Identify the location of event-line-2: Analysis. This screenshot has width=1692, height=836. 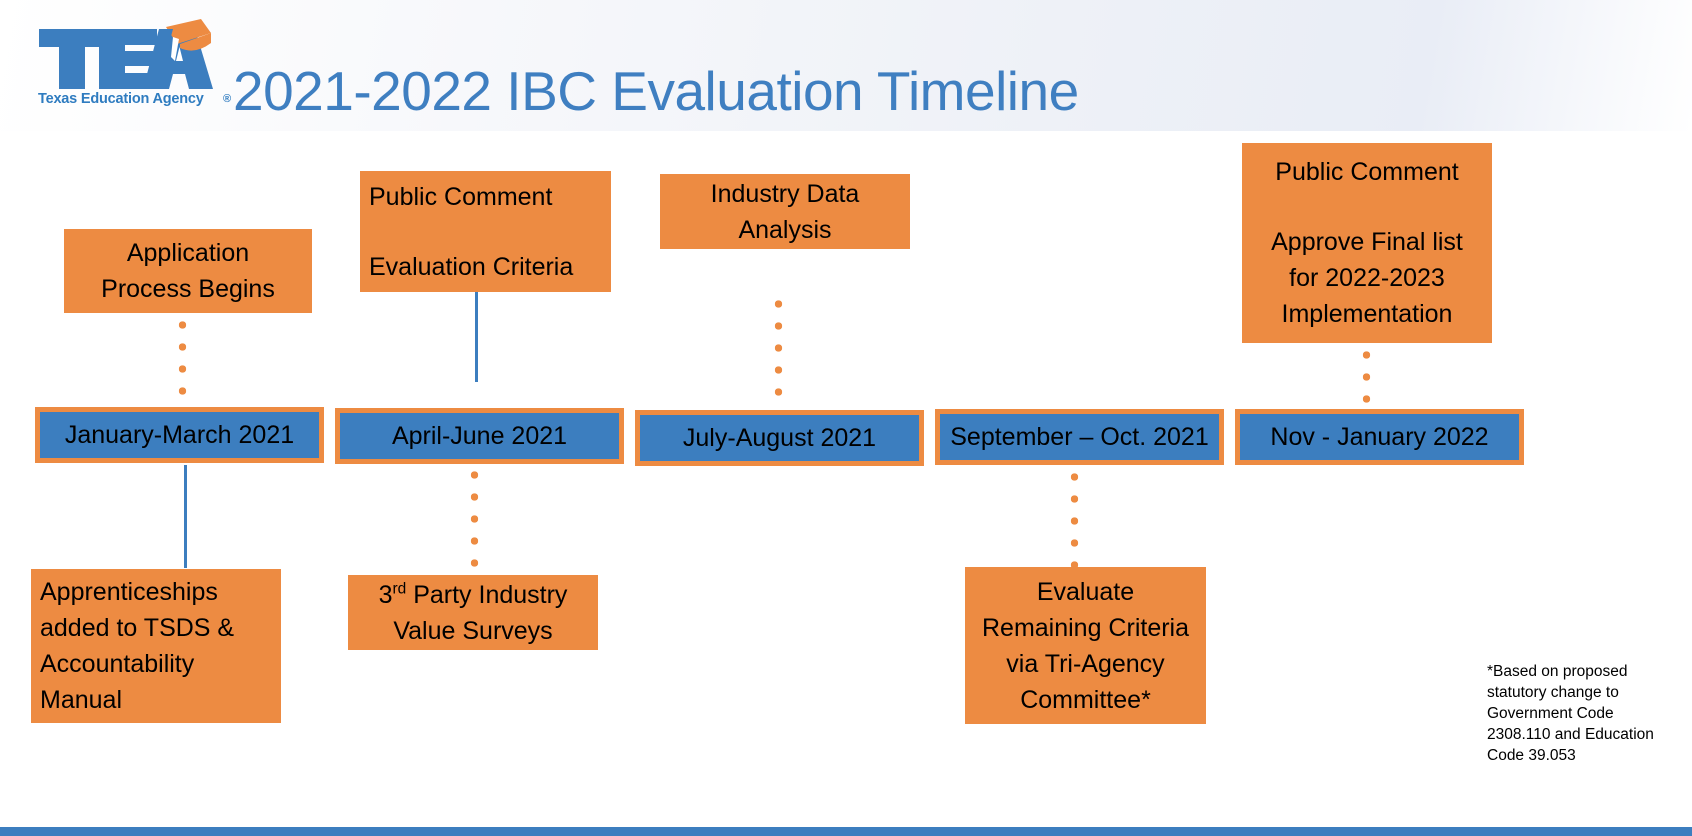
(785, 229).